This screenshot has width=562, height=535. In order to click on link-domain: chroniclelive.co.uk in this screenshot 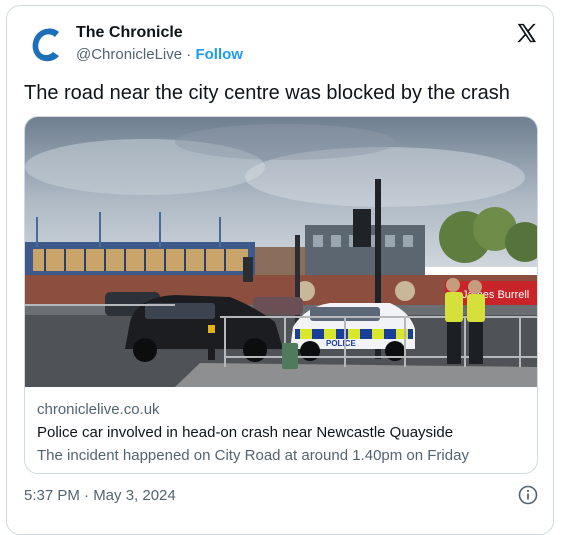, I will do `click(98, 409)`.